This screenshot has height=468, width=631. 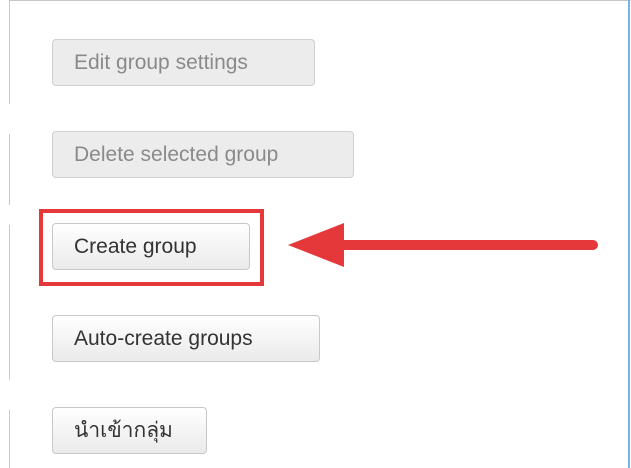 What do you see at coordinates (186, 338) in the screenshot?
I see `auto-create-groups-button: Auto-create groups` at bounding box center [186, 338].